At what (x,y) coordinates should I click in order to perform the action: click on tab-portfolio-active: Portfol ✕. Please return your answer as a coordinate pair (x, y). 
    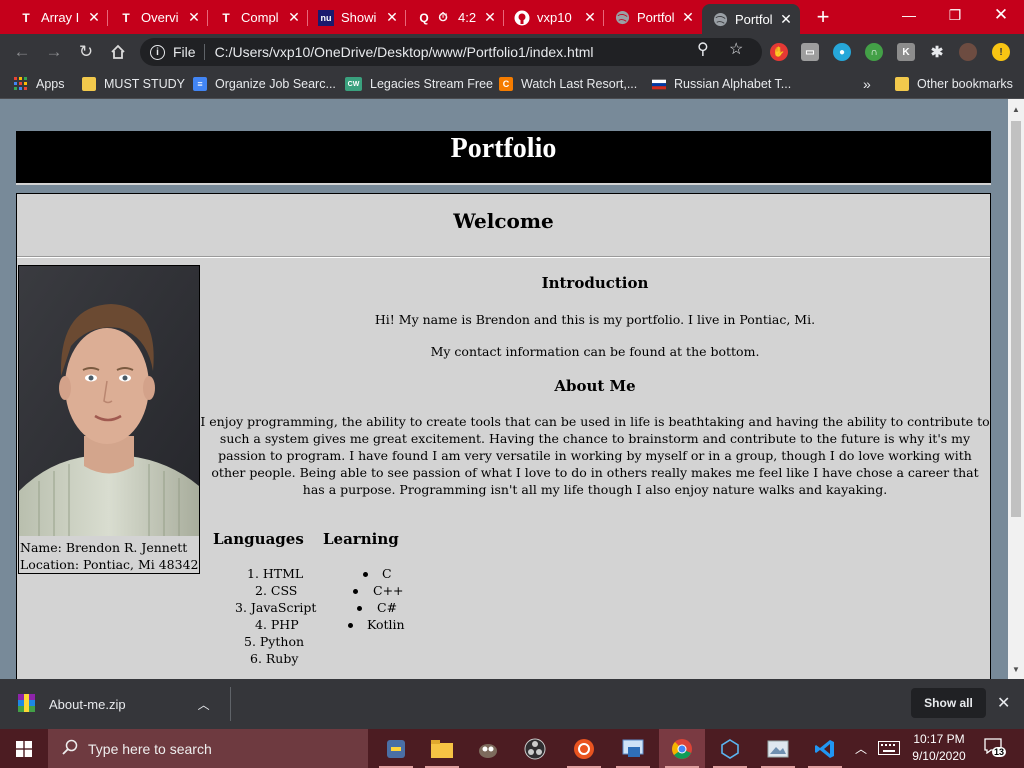
    Looking at the image, I should click on (751, 19).